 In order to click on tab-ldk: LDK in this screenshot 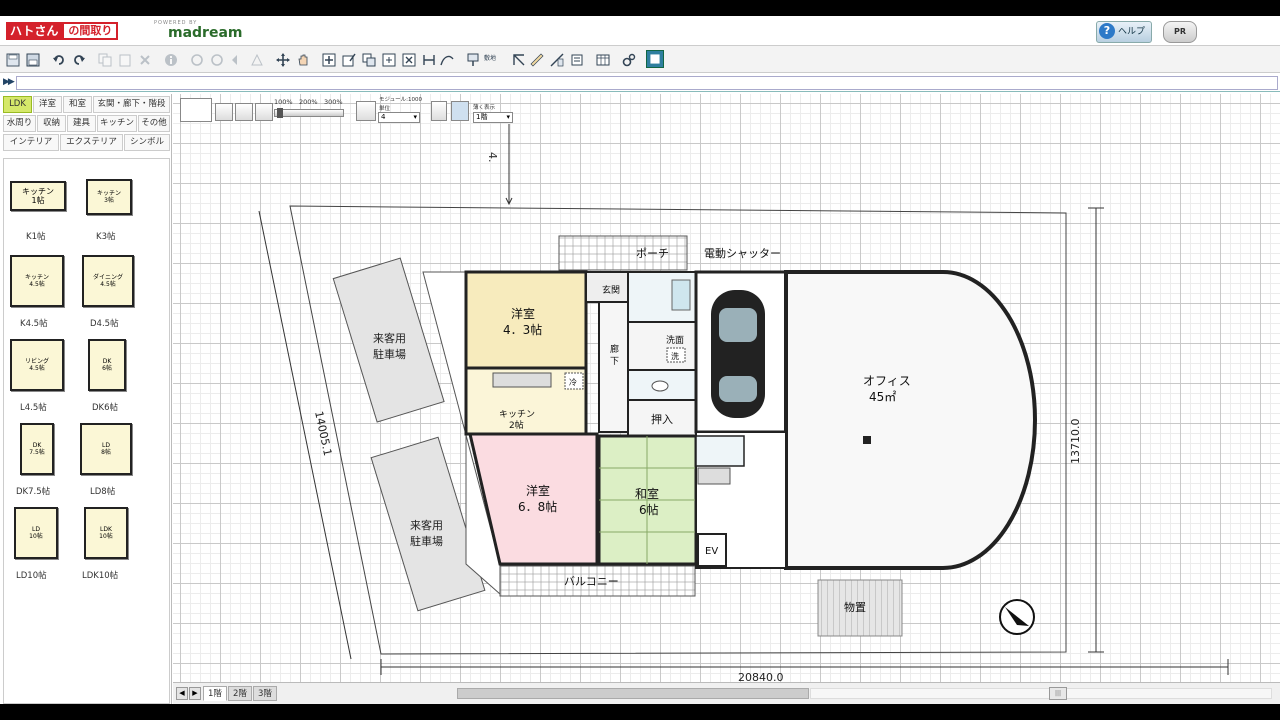, I will do `click(17, 104)`.